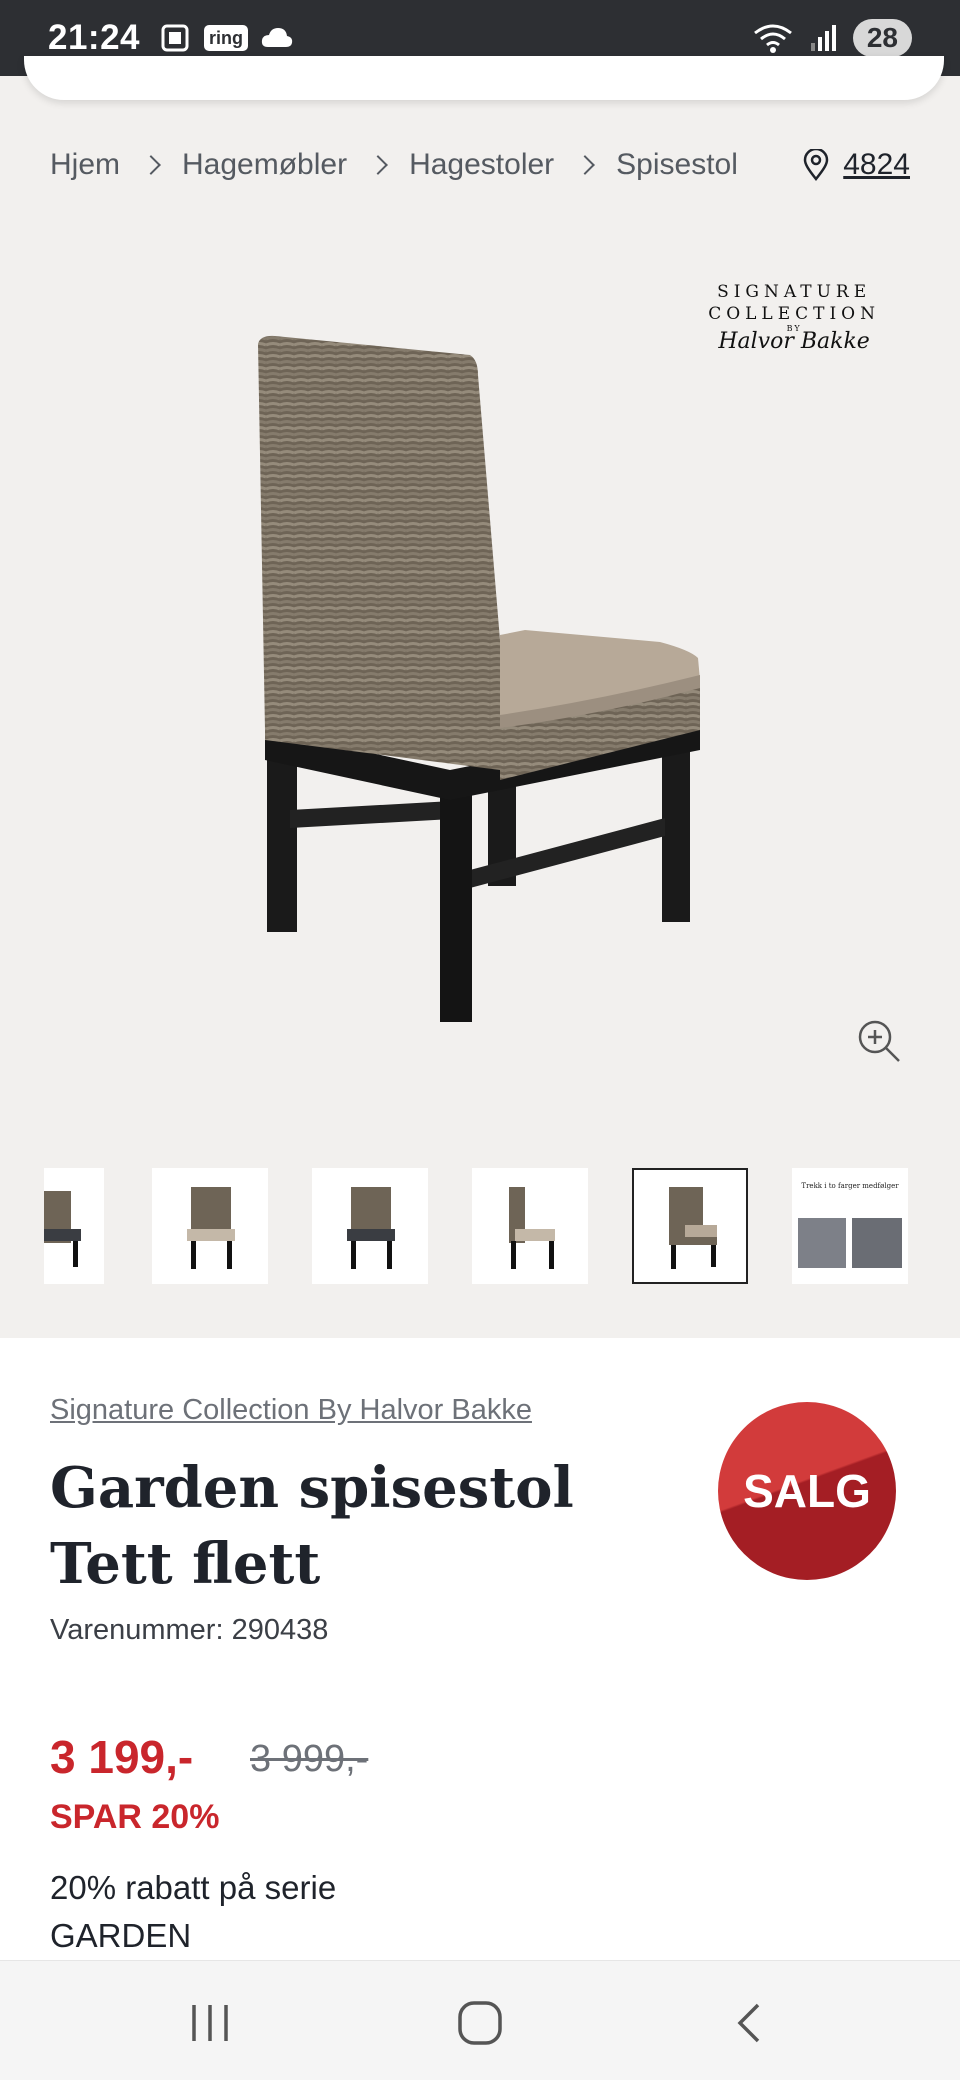  Describe the element at coordinates (193, 1911) in the screenshot. I see `promo-text: 20% rabatt på serie GARDEN` at that location.